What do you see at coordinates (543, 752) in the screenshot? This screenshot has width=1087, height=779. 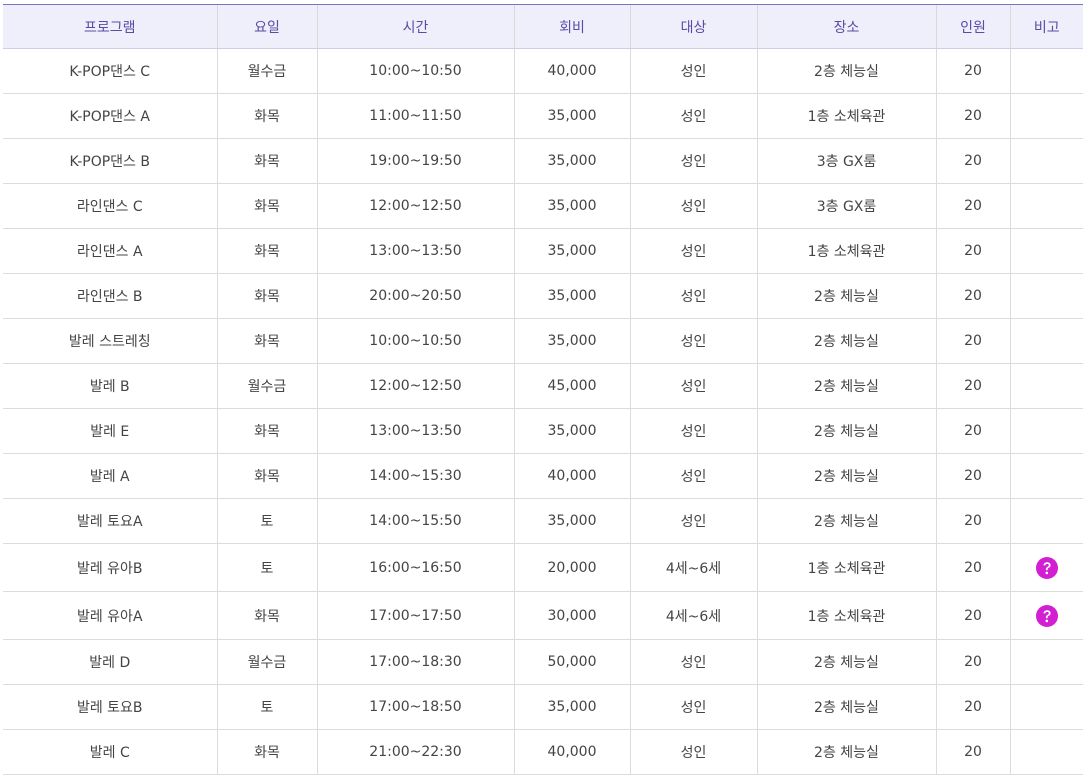 I see `table-row: 발레 C 화목 21:00~22:30 40,000 성인 2층 체능실 20` at bounding box center [543, 752].